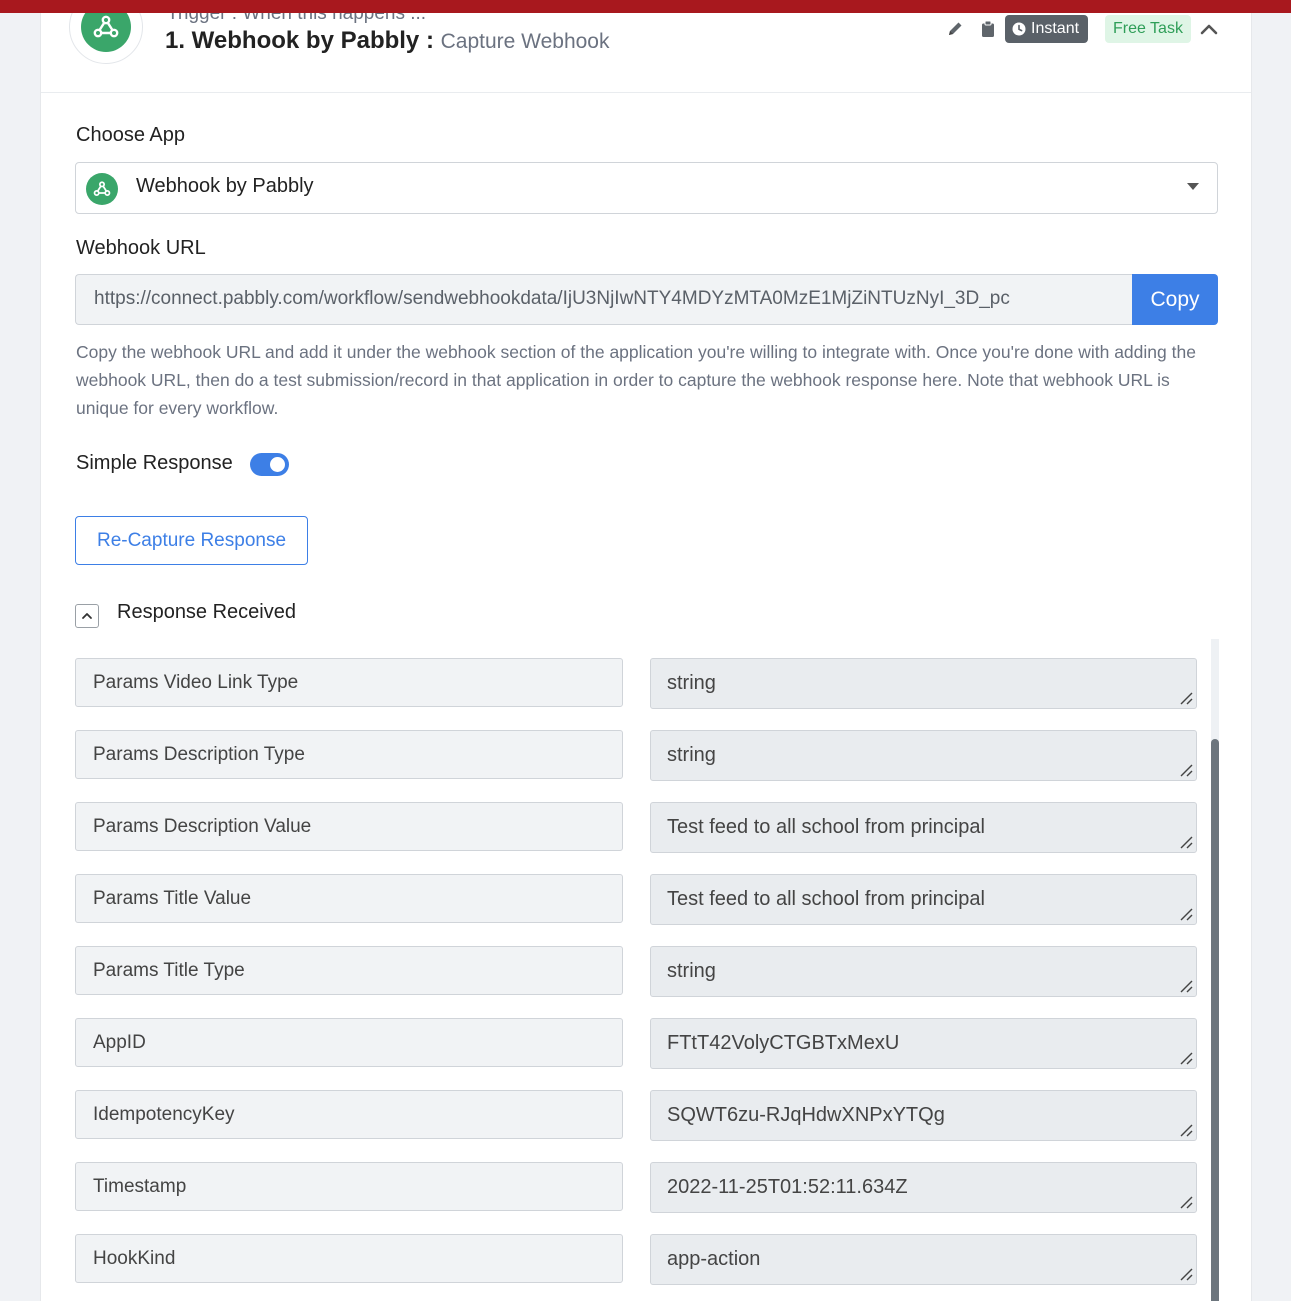 The width and height of the screenshot is (1291, 1301). What do you see at coordinates (277, 464) in the screenshot?
I see `toggle-knob` at bounding box center [277, 464].